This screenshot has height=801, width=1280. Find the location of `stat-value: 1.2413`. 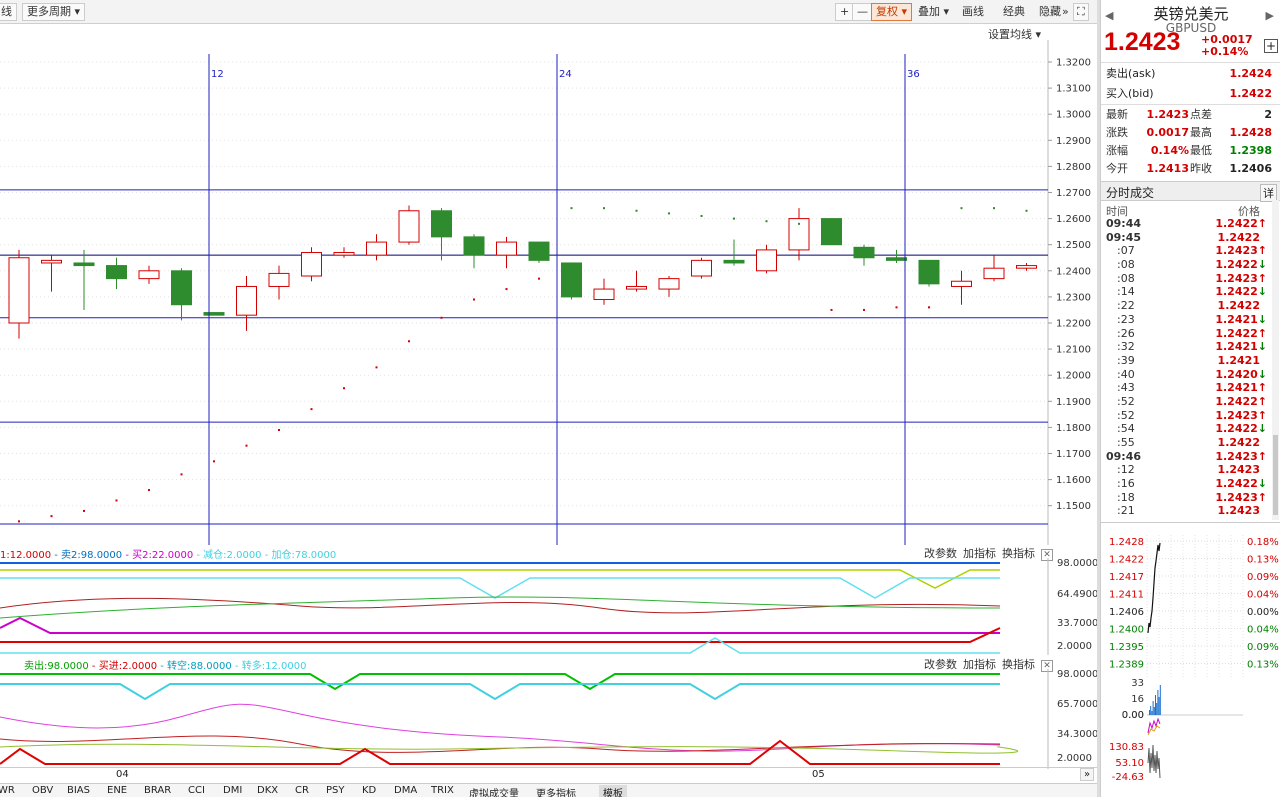

stat-value: 1.2413 is located at coordinates (1167, 168).